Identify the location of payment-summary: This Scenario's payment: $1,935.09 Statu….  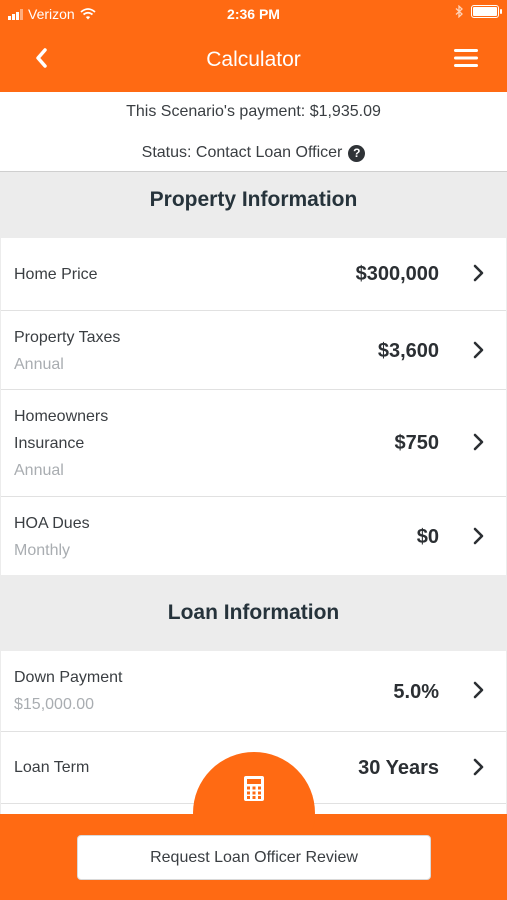
(253, 132).